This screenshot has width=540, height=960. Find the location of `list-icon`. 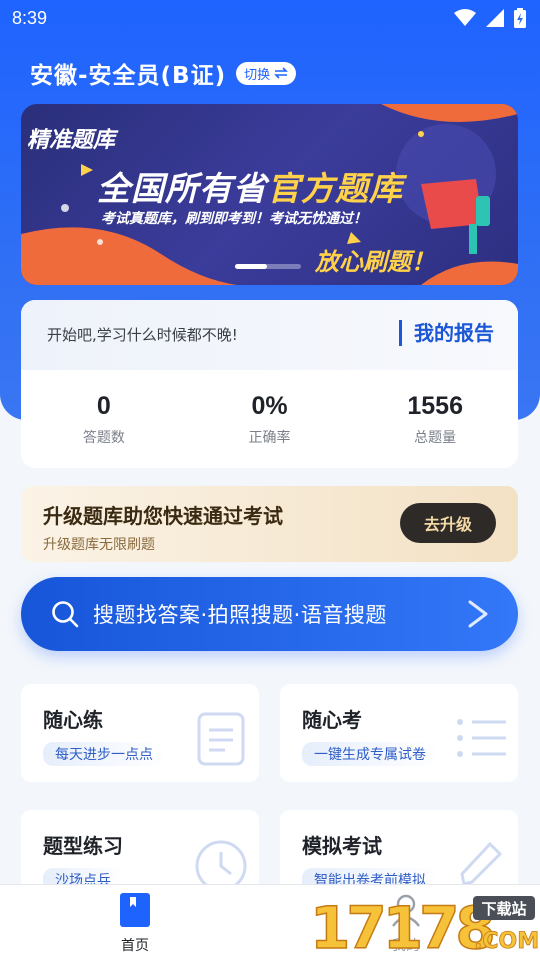

list-icon is located at coordinates (481, 738).